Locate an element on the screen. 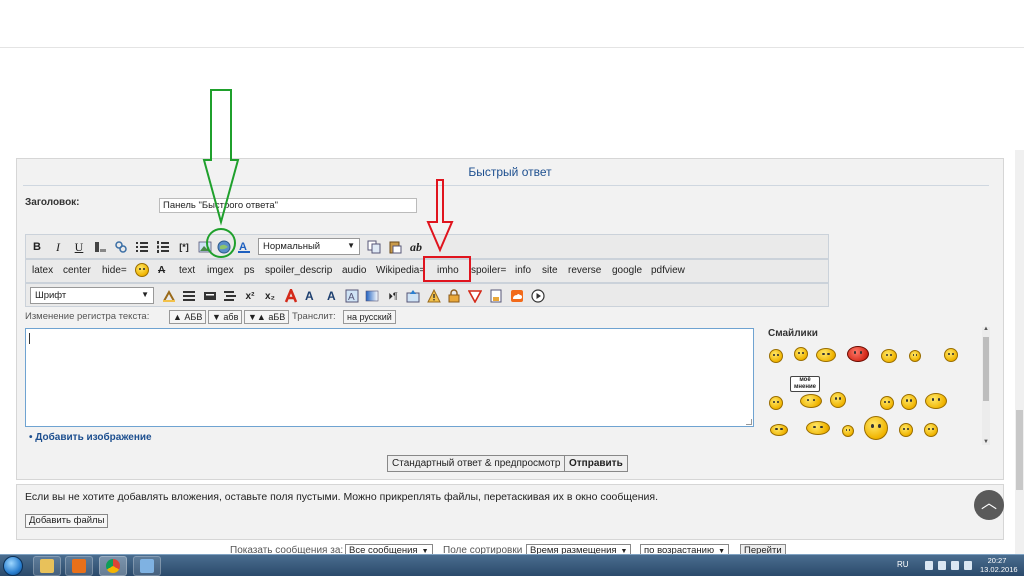 The height and width of the screenshot is (576, 1024). tag-button-spoiler-descrip: spoiler_descrip is located at coordinates (298, 270).